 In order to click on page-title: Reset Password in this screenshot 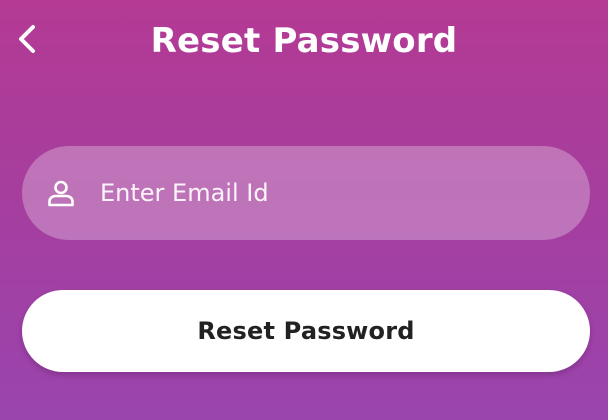, I will do `click(304, 41)`.